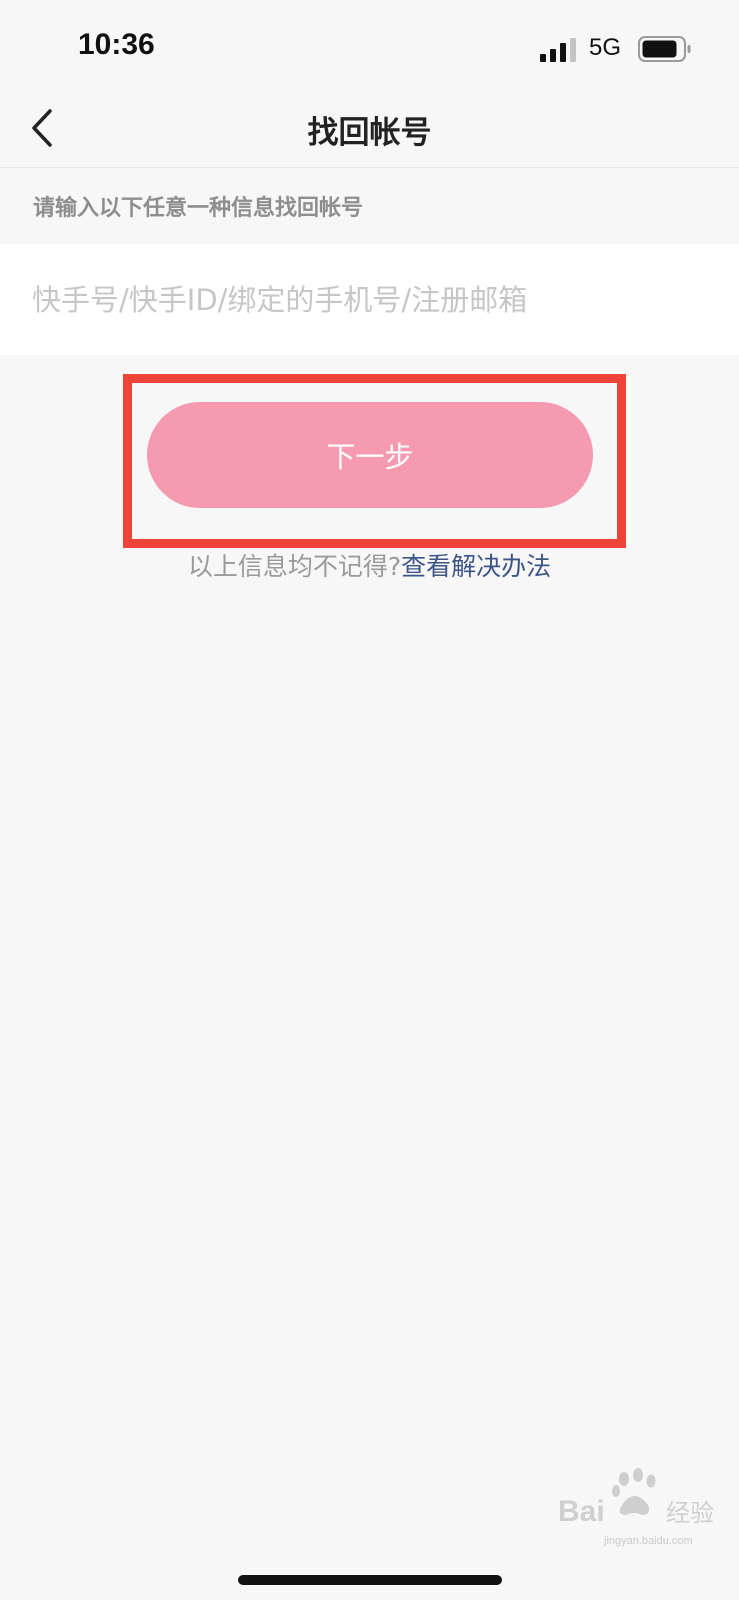 The image size is (739, 1600). I want to click on battery-icon, so click(664, 49).